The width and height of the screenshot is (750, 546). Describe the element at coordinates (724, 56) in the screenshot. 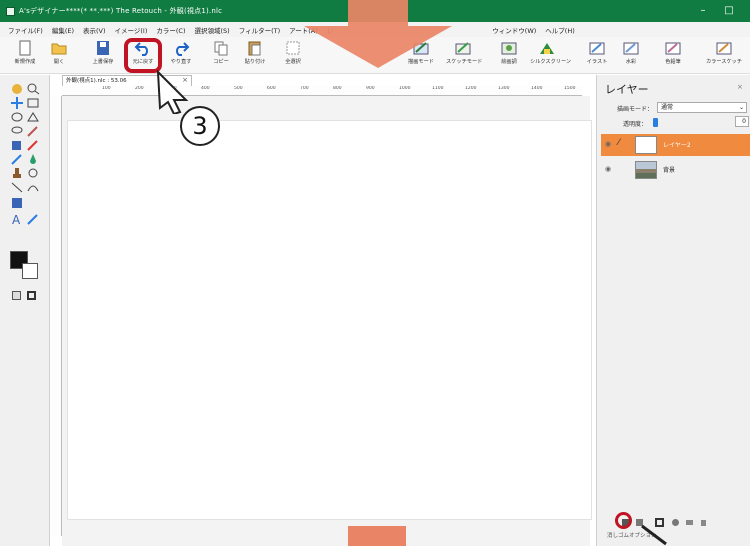

I see `color-sketch-button: カラースケッチ` at that location.